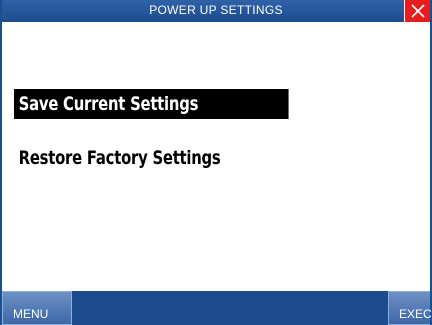 This screenshot has width=432, height=325. I want to click on title-bar: POWER UP SETTINGS, so click(216, 11).